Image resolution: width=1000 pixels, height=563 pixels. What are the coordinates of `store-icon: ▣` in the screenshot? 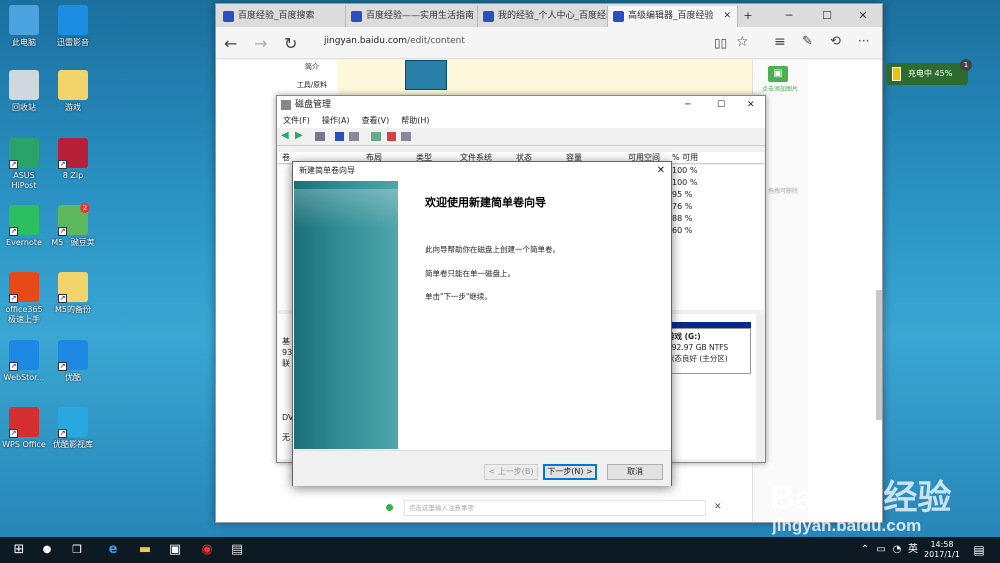 It's located at (175, 550).